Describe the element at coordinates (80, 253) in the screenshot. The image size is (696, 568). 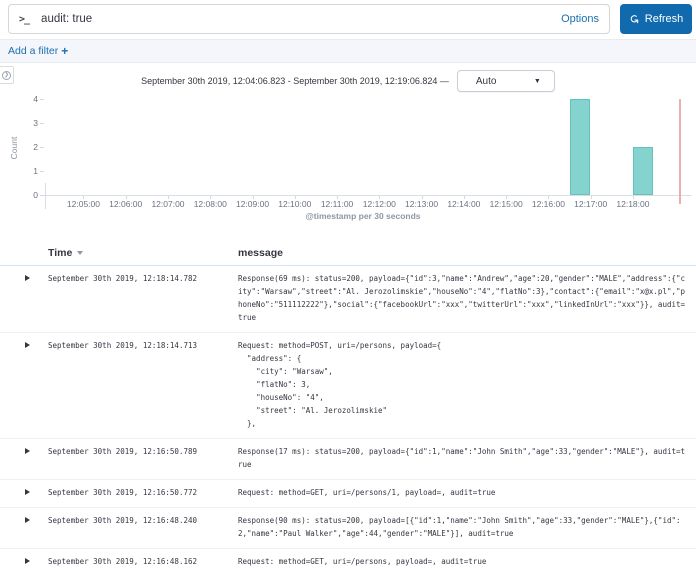
I see `sort-desc-icon` at that location.